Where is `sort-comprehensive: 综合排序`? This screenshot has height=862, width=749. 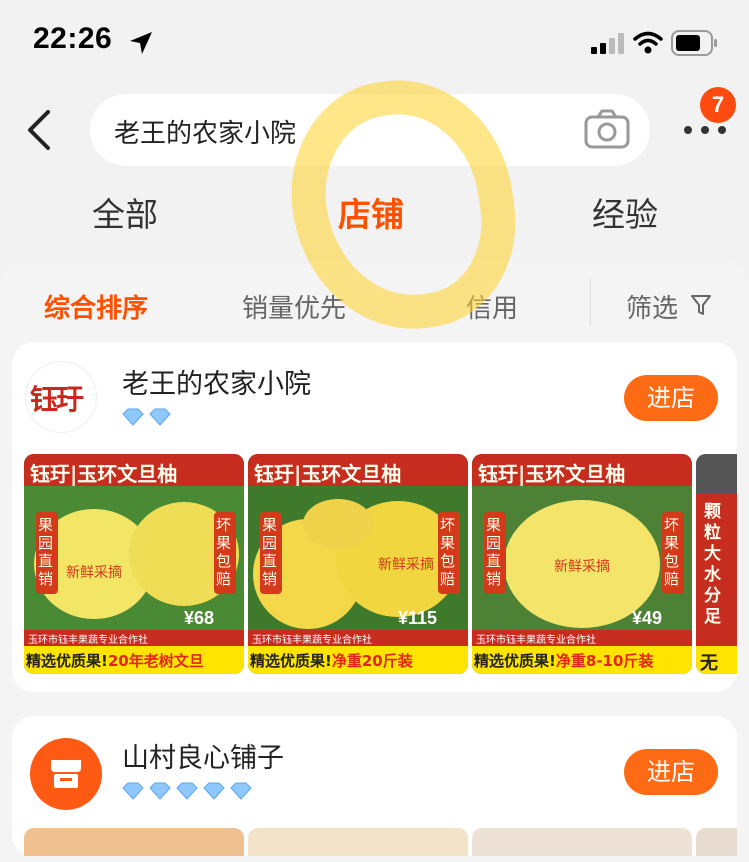
sort-comprehensive: 综合排序 is located at coordinates (96, 306).